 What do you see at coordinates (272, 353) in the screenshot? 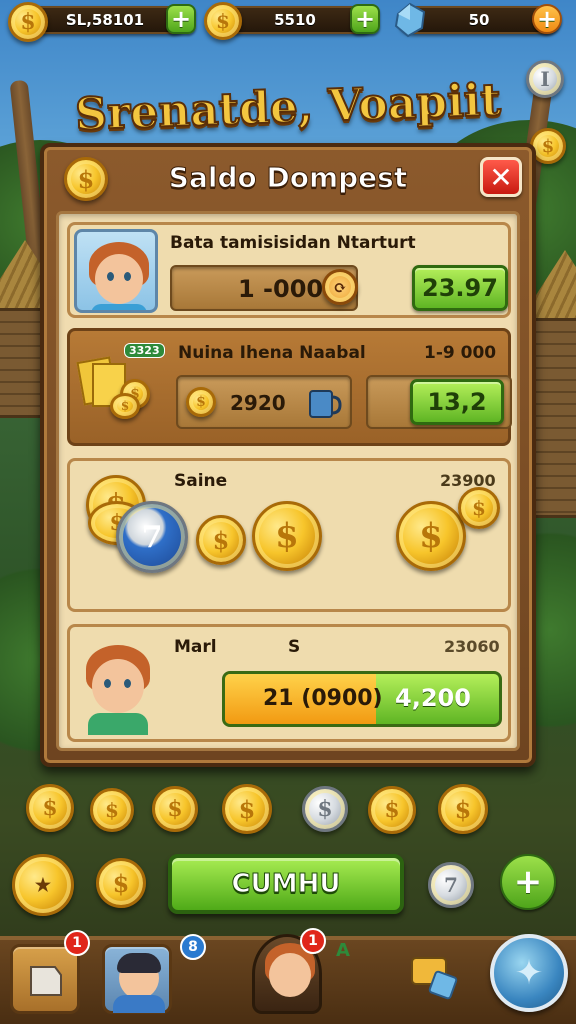
I see `row-2-label: Nuina Ihena Naabal` at bounding box center [272, 353].